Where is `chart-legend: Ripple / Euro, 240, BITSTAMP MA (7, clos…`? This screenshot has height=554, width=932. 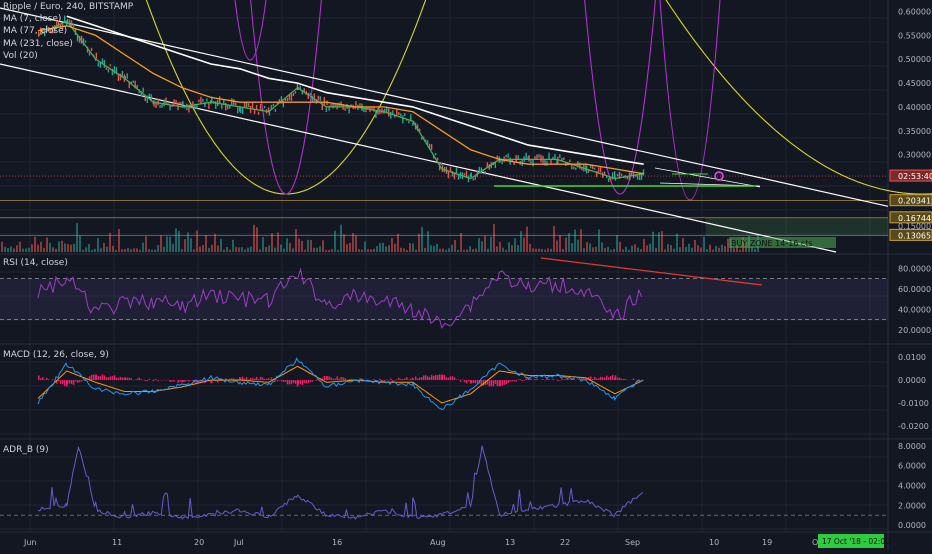
chart-legend: Ripple / Euro, 240, BITSTAMP MA (7, clos… is located at coordinates (68, 31).